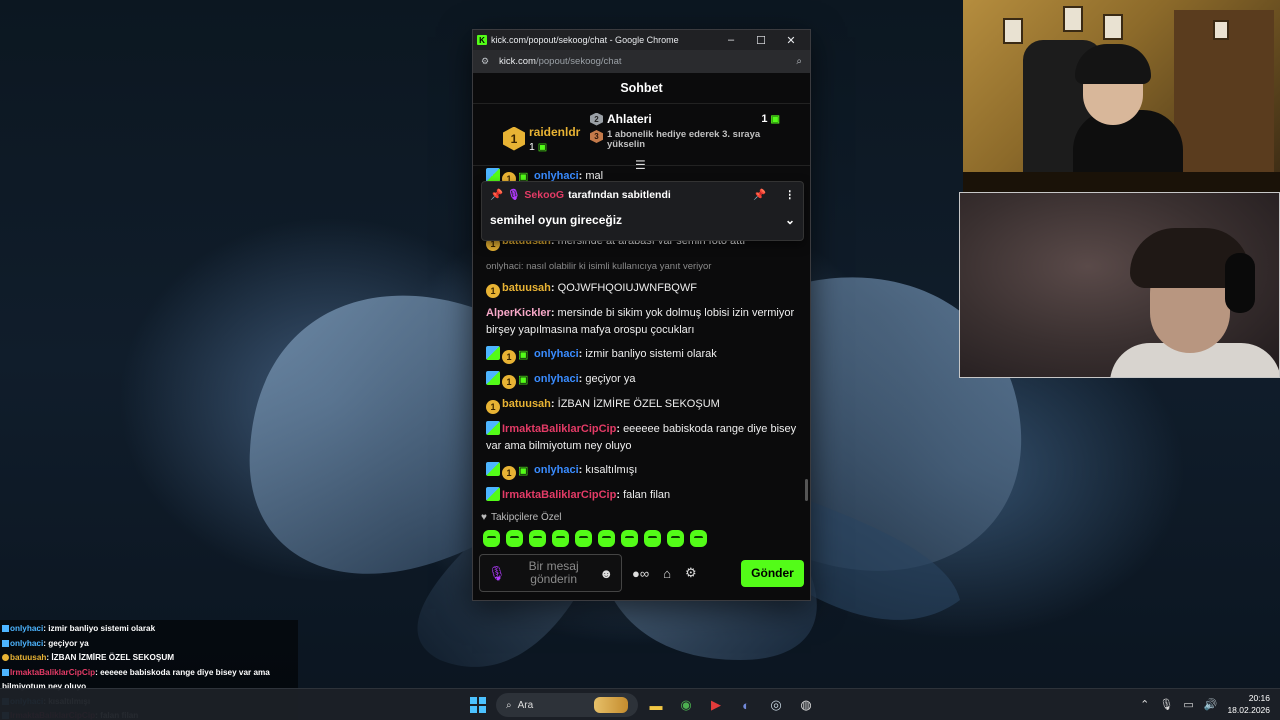  What do you see at coordinates (776, 705) in the screenshot?
I see `steam-icon: ◎` at bounding box center [776, 705].